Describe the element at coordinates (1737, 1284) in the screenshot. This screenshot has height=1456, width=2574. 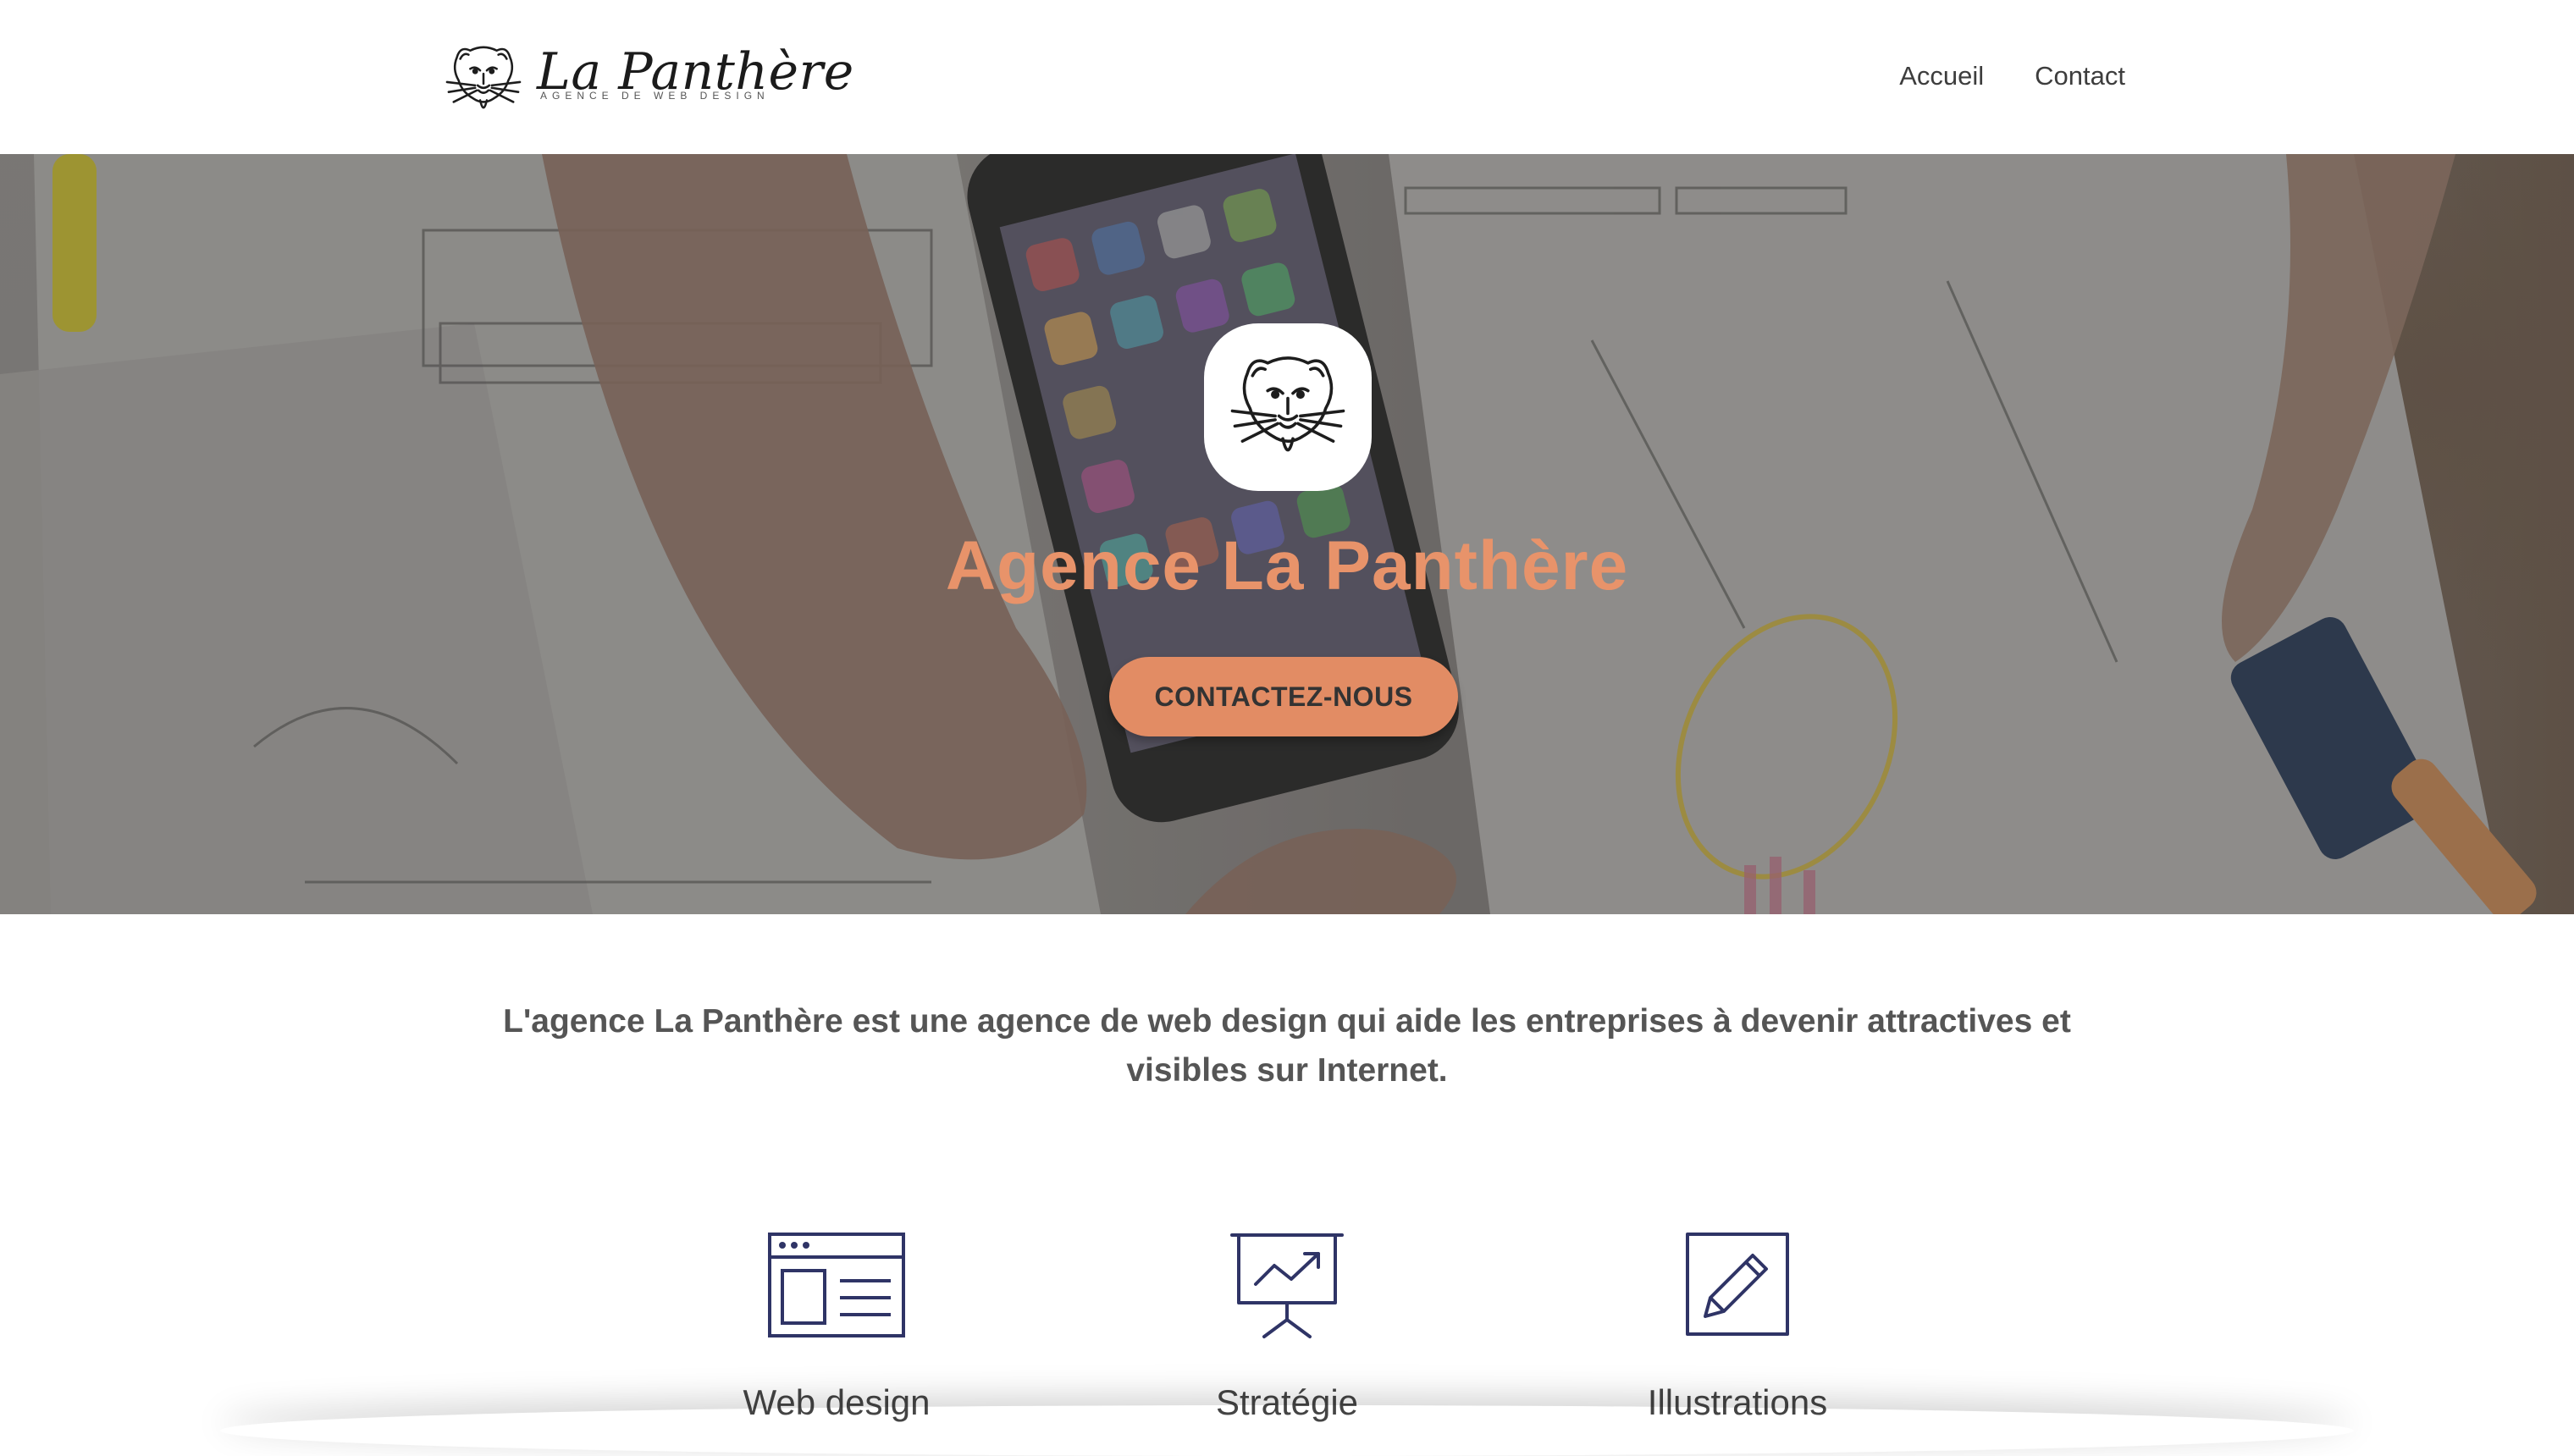
I see `pencil-square-icon` at that location.